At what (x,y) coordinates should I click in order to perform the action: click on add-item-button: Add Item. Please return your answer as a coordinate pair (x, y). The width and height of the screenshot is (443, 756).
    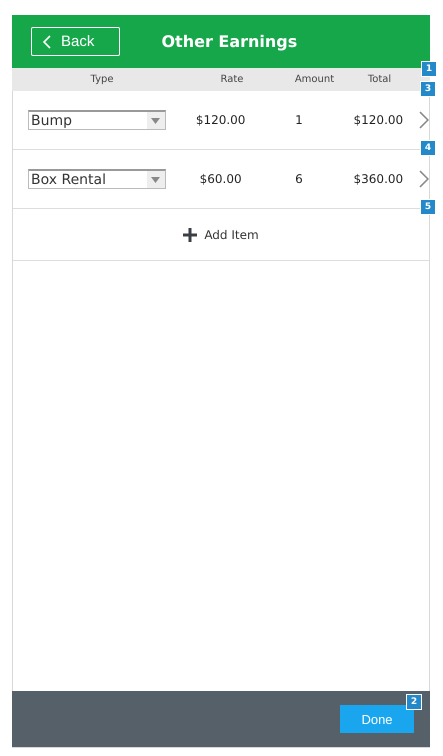
    Looking at the image, I should click on (221, 234).